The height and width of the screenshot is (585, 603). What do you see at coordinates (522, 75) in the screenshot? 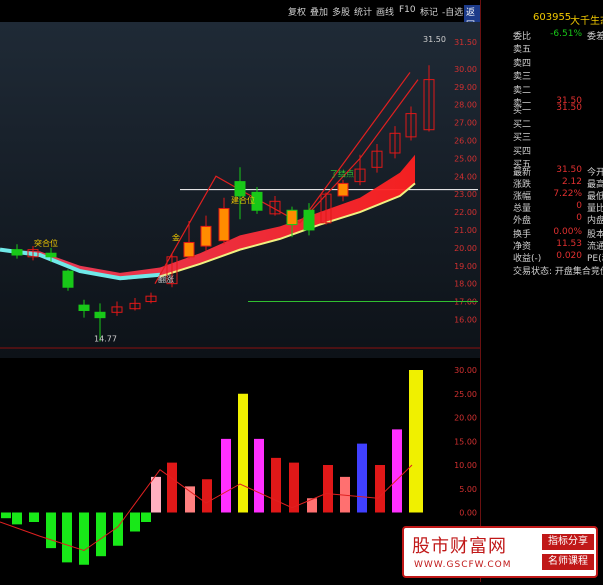
I see `quote-label: 卖三` at bounding box center [522, 75].